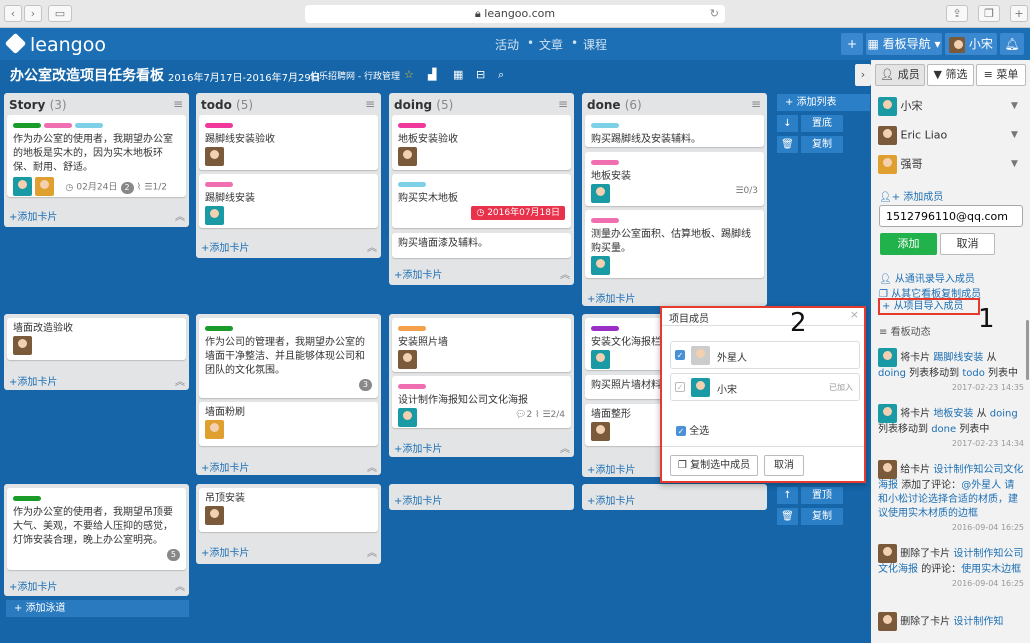  I want to click on tab-filter: ▼ 筛选, so click(950, 75).